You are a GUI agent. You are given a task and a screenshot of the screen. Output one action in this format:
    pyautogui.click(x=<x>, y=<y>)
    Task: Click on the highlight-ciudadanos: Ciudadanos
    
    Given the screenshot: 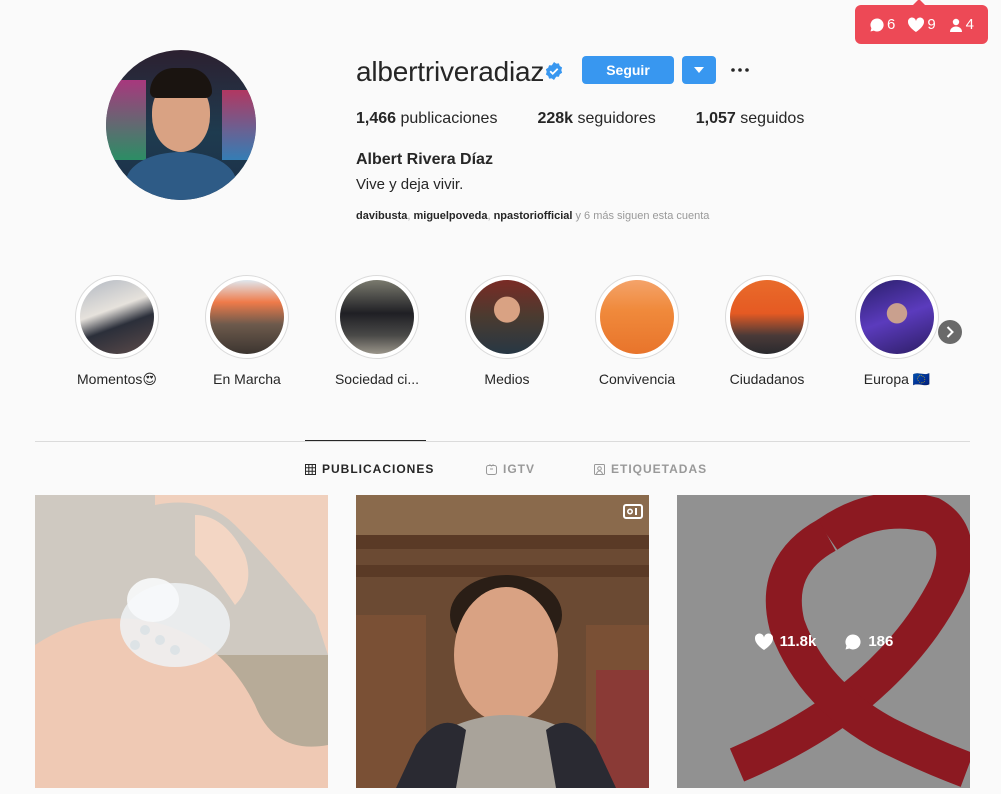 What is the action you would take?
    pyautogui.click(x=767, y=331)
    